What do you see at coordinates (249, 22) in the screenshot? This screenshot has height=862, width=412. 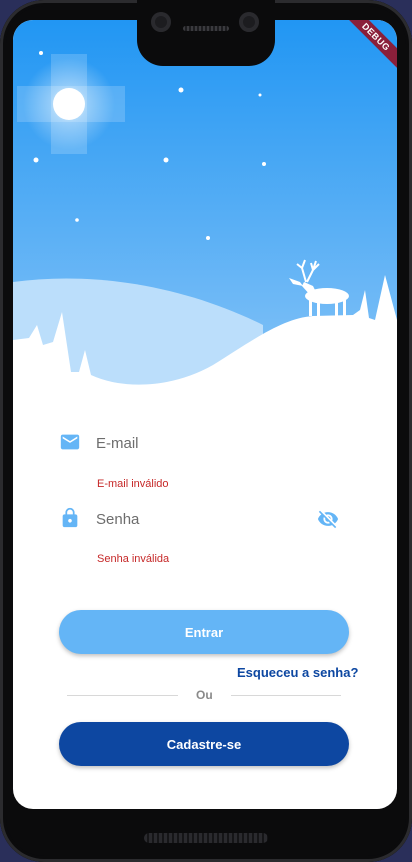 I see `front-camera-right` at bounding box center [249, 22].